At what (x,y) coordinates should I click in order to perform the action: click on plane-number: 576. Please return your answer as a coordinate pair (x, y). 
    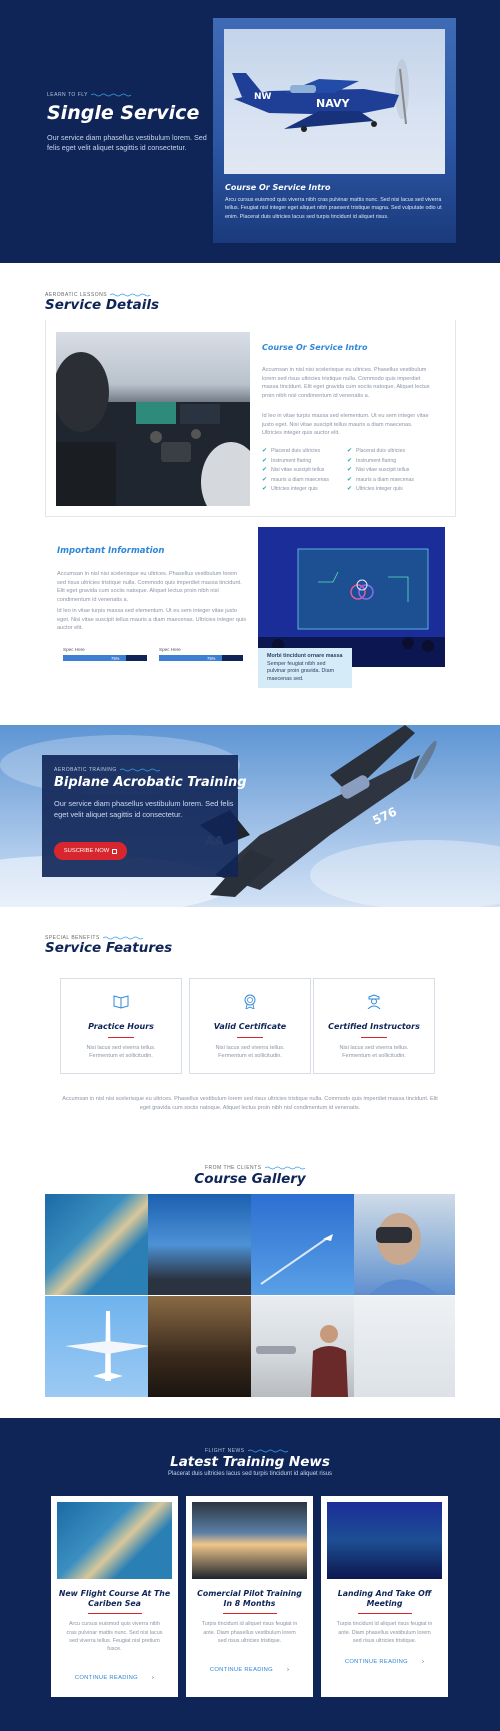
    Looking at the image, I should click on (384, 815).